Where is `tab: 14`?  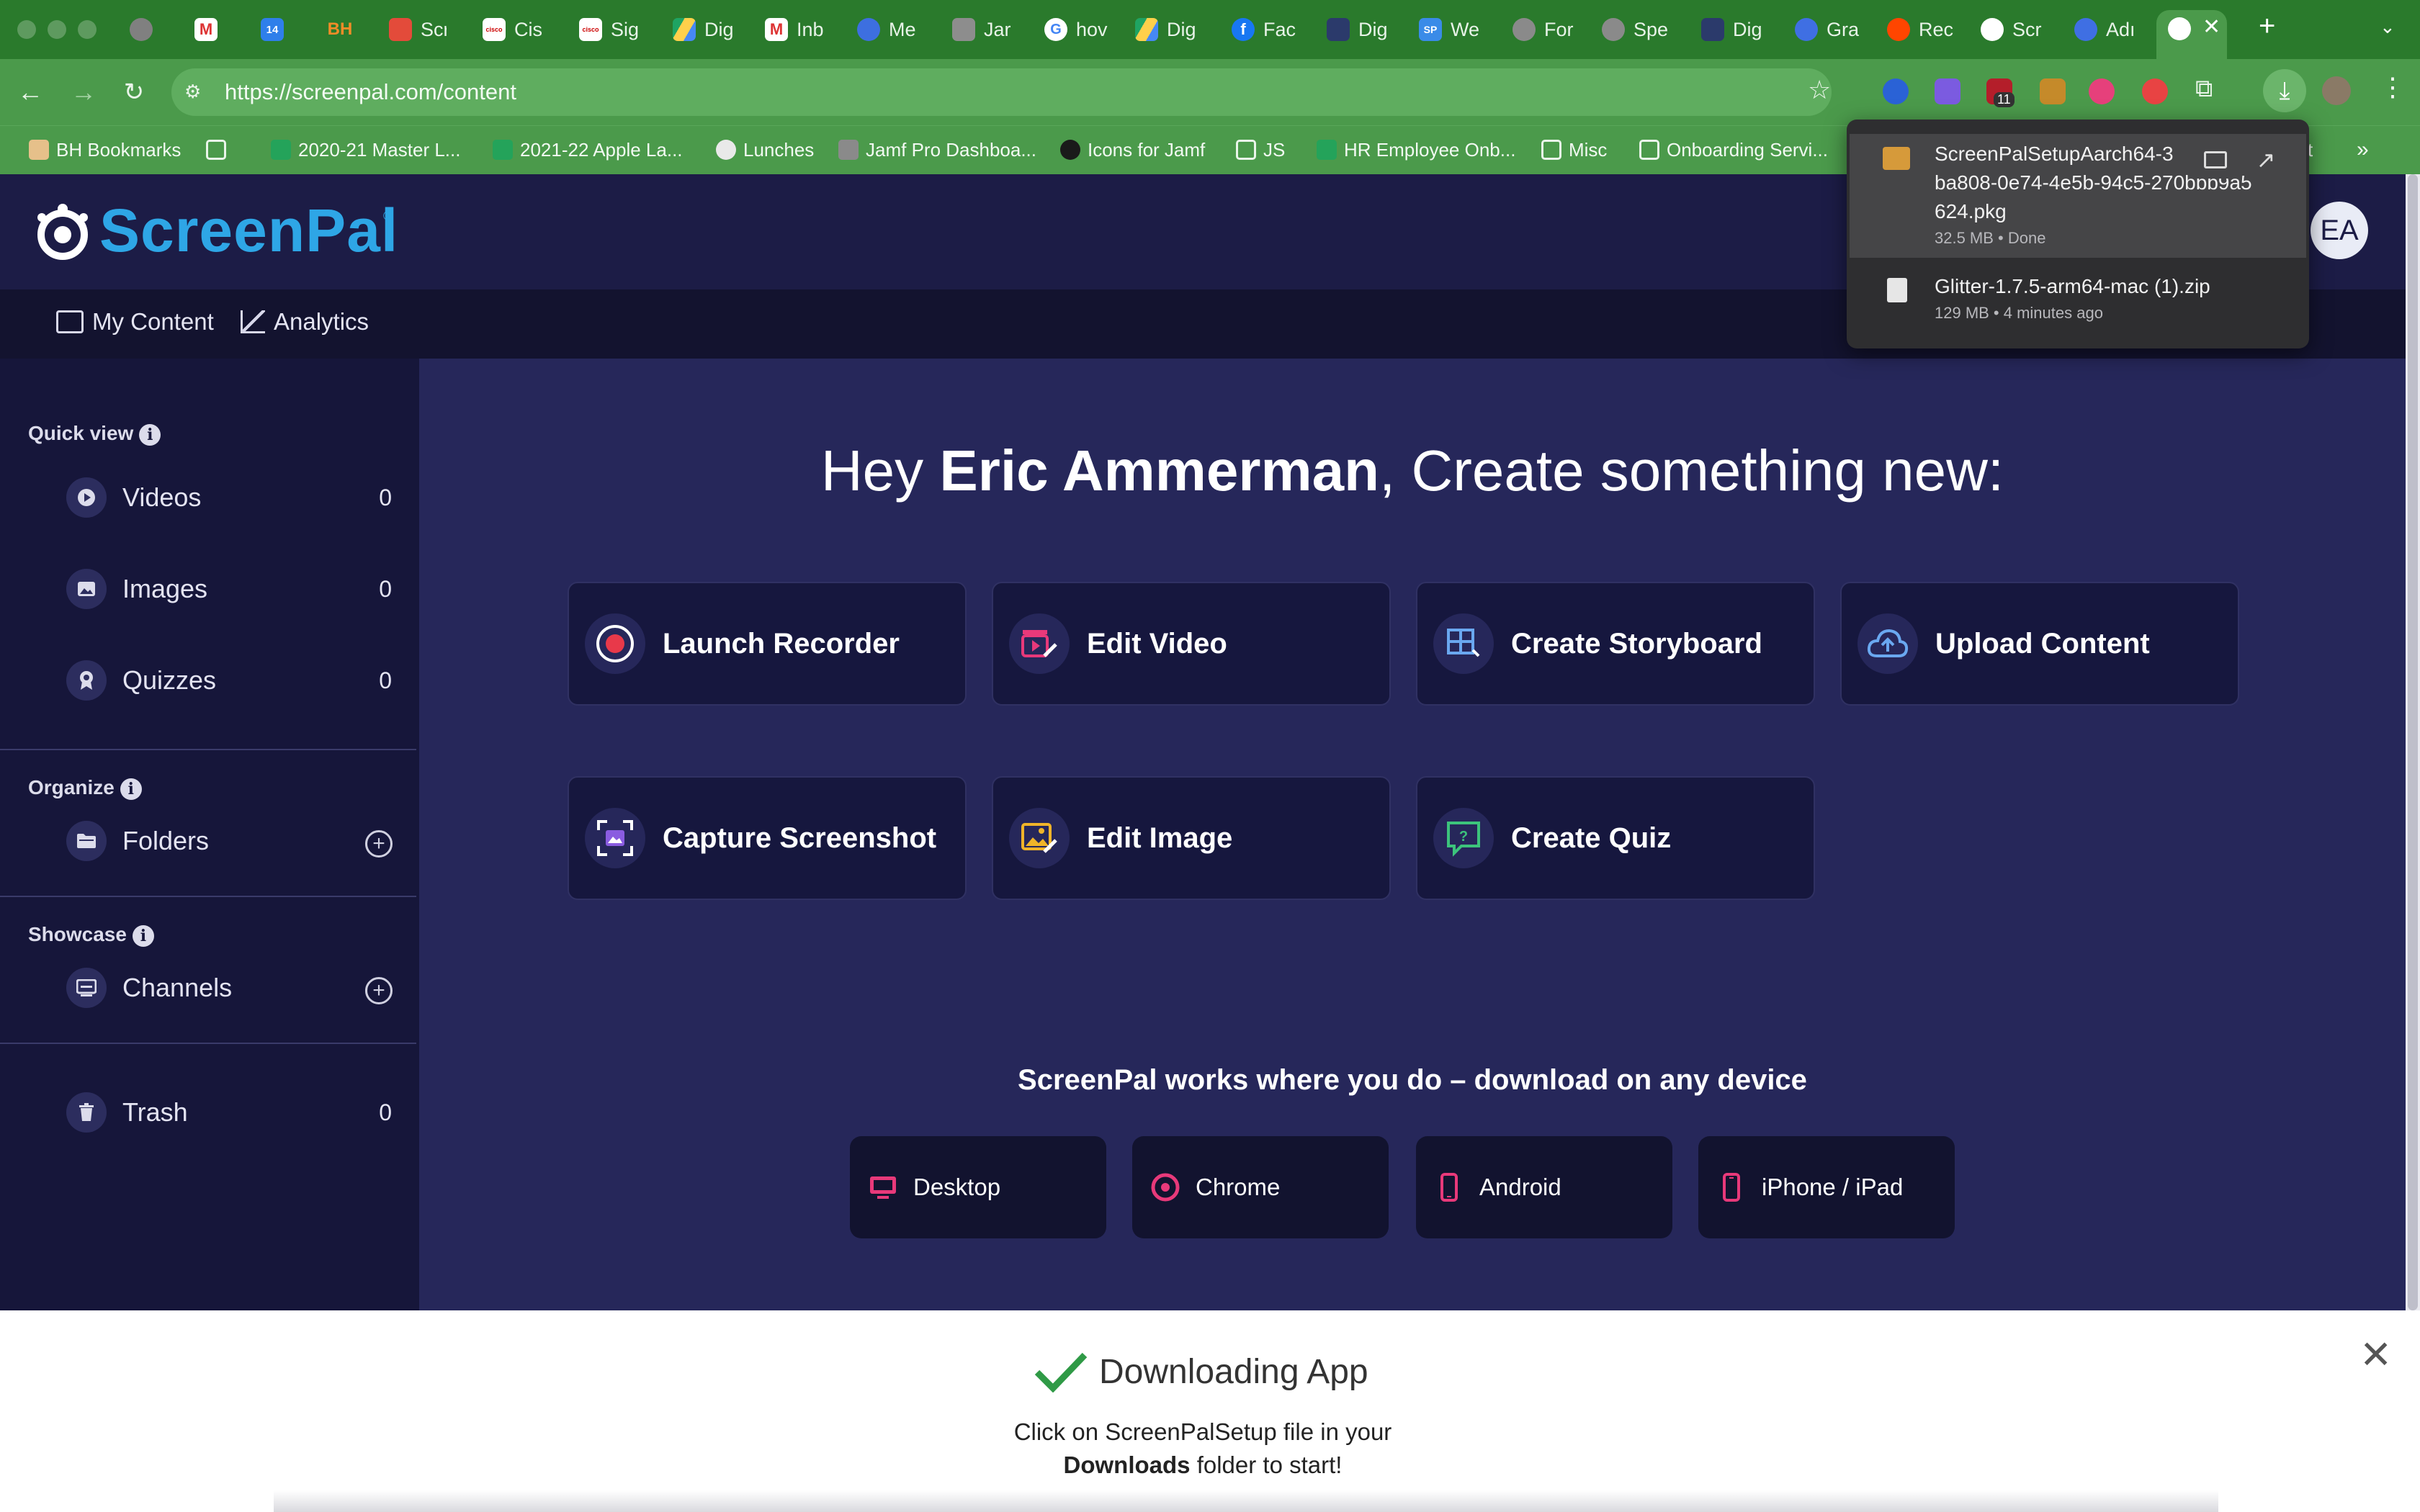
tab: 14 is located at coordinates (275, 29).